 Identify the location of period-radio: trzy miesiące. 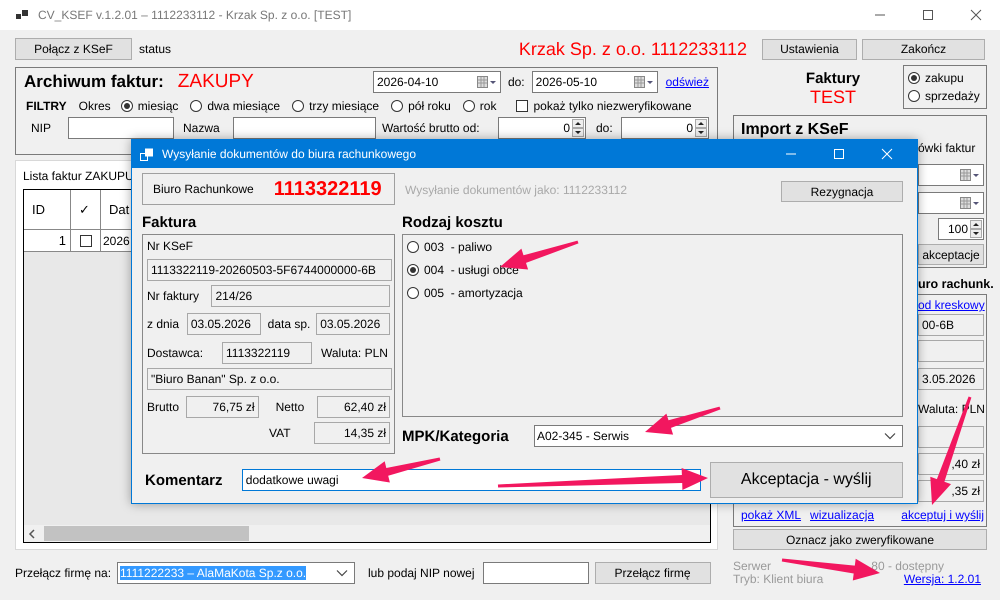
(336, 106).